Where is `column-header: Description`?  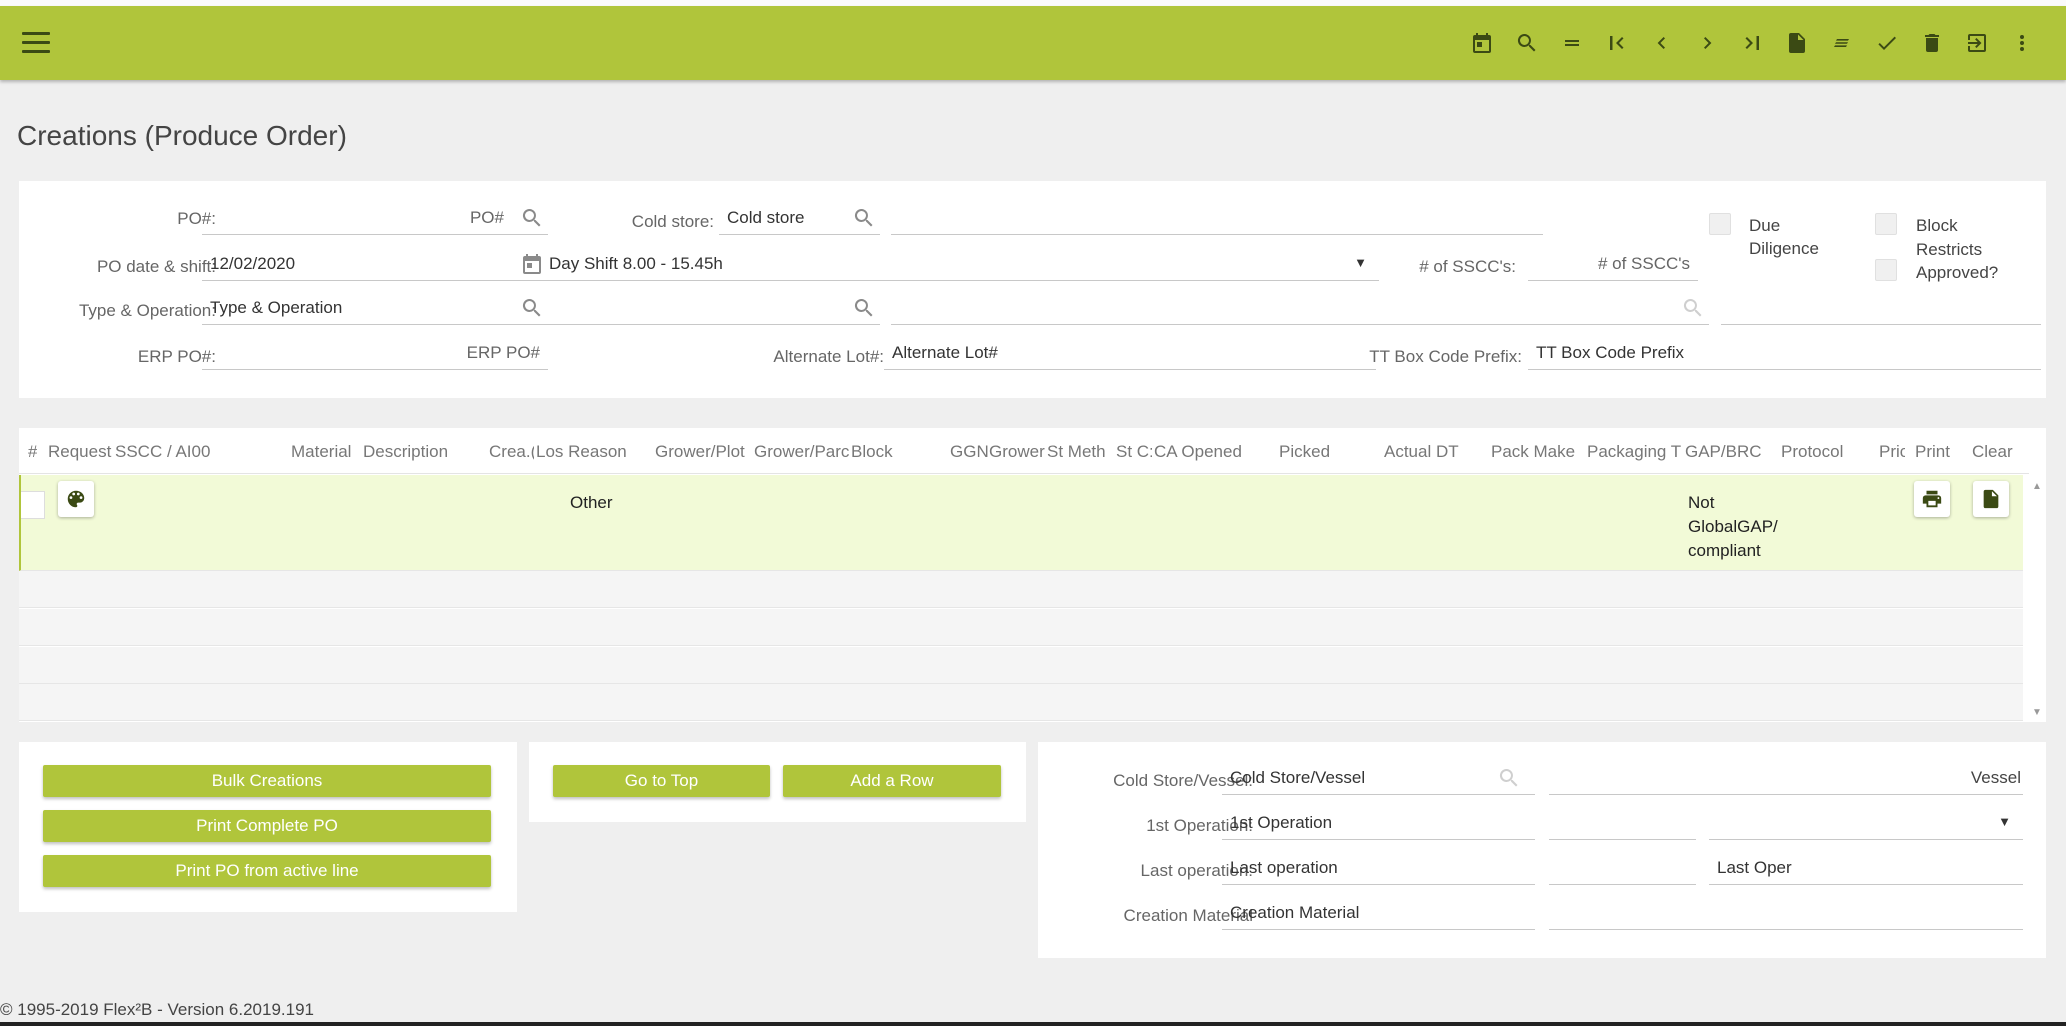
column-header: Description is located at coordinates (428, 452).